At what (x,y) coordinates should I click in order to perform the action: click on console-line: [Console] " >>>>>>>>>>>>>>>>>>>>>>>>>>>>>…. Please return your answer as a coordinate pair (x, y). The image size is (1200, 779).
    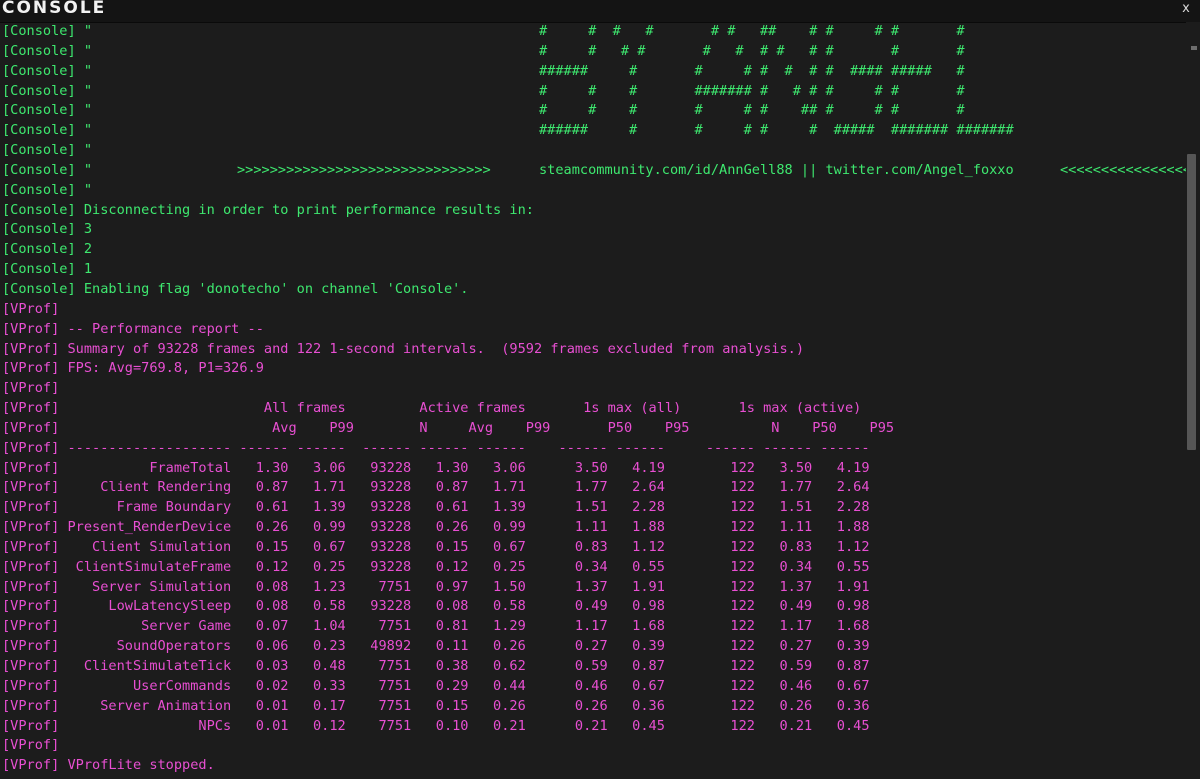
    Looking at the image, I should click on (593, 171).